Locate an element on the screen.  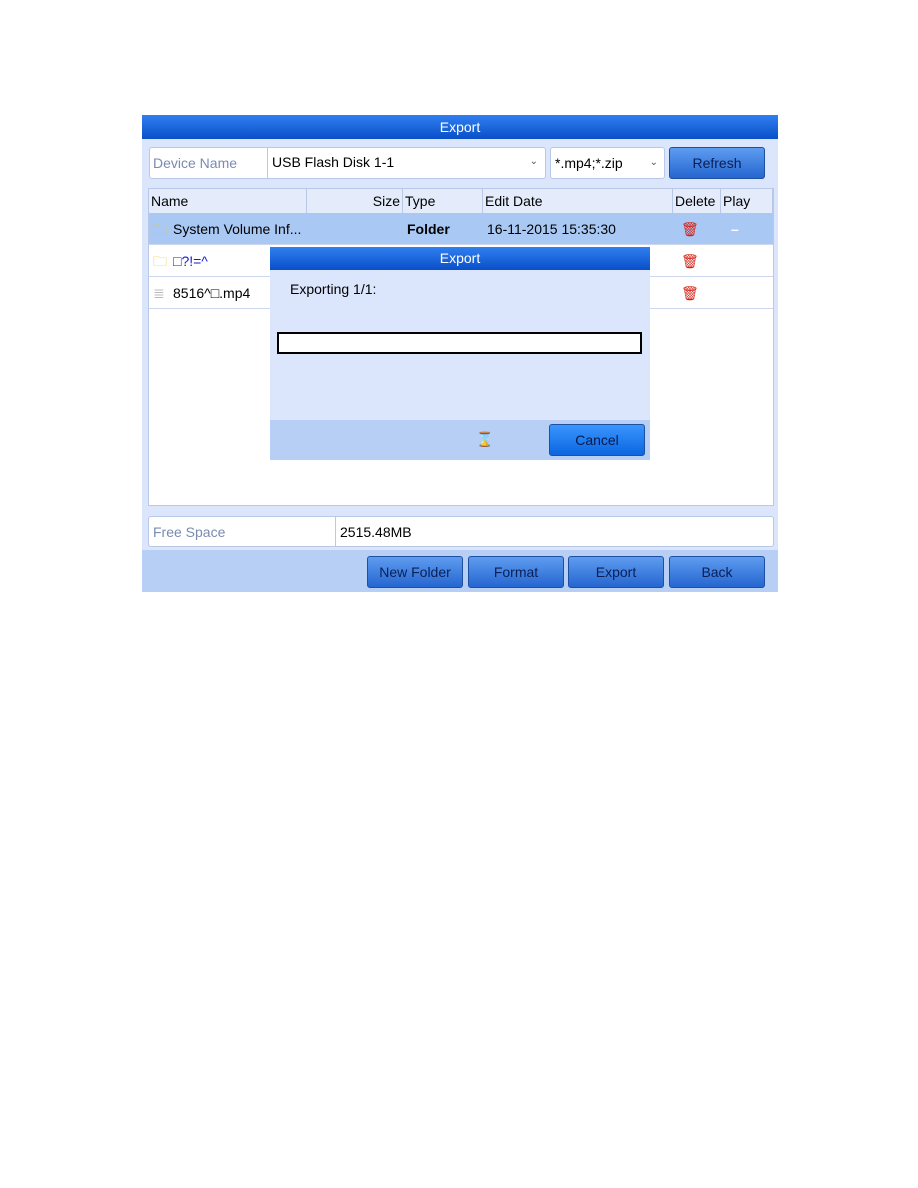
row-name: □?!=^ is located at coordinates (190, 261).